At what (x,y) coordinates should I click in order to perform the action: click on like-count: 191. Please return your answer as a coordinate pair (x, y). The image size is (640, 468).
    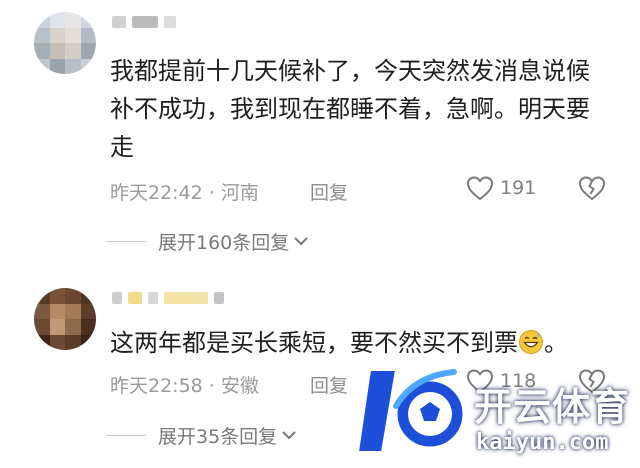
    Looking at the image, I should click on (518, 188).